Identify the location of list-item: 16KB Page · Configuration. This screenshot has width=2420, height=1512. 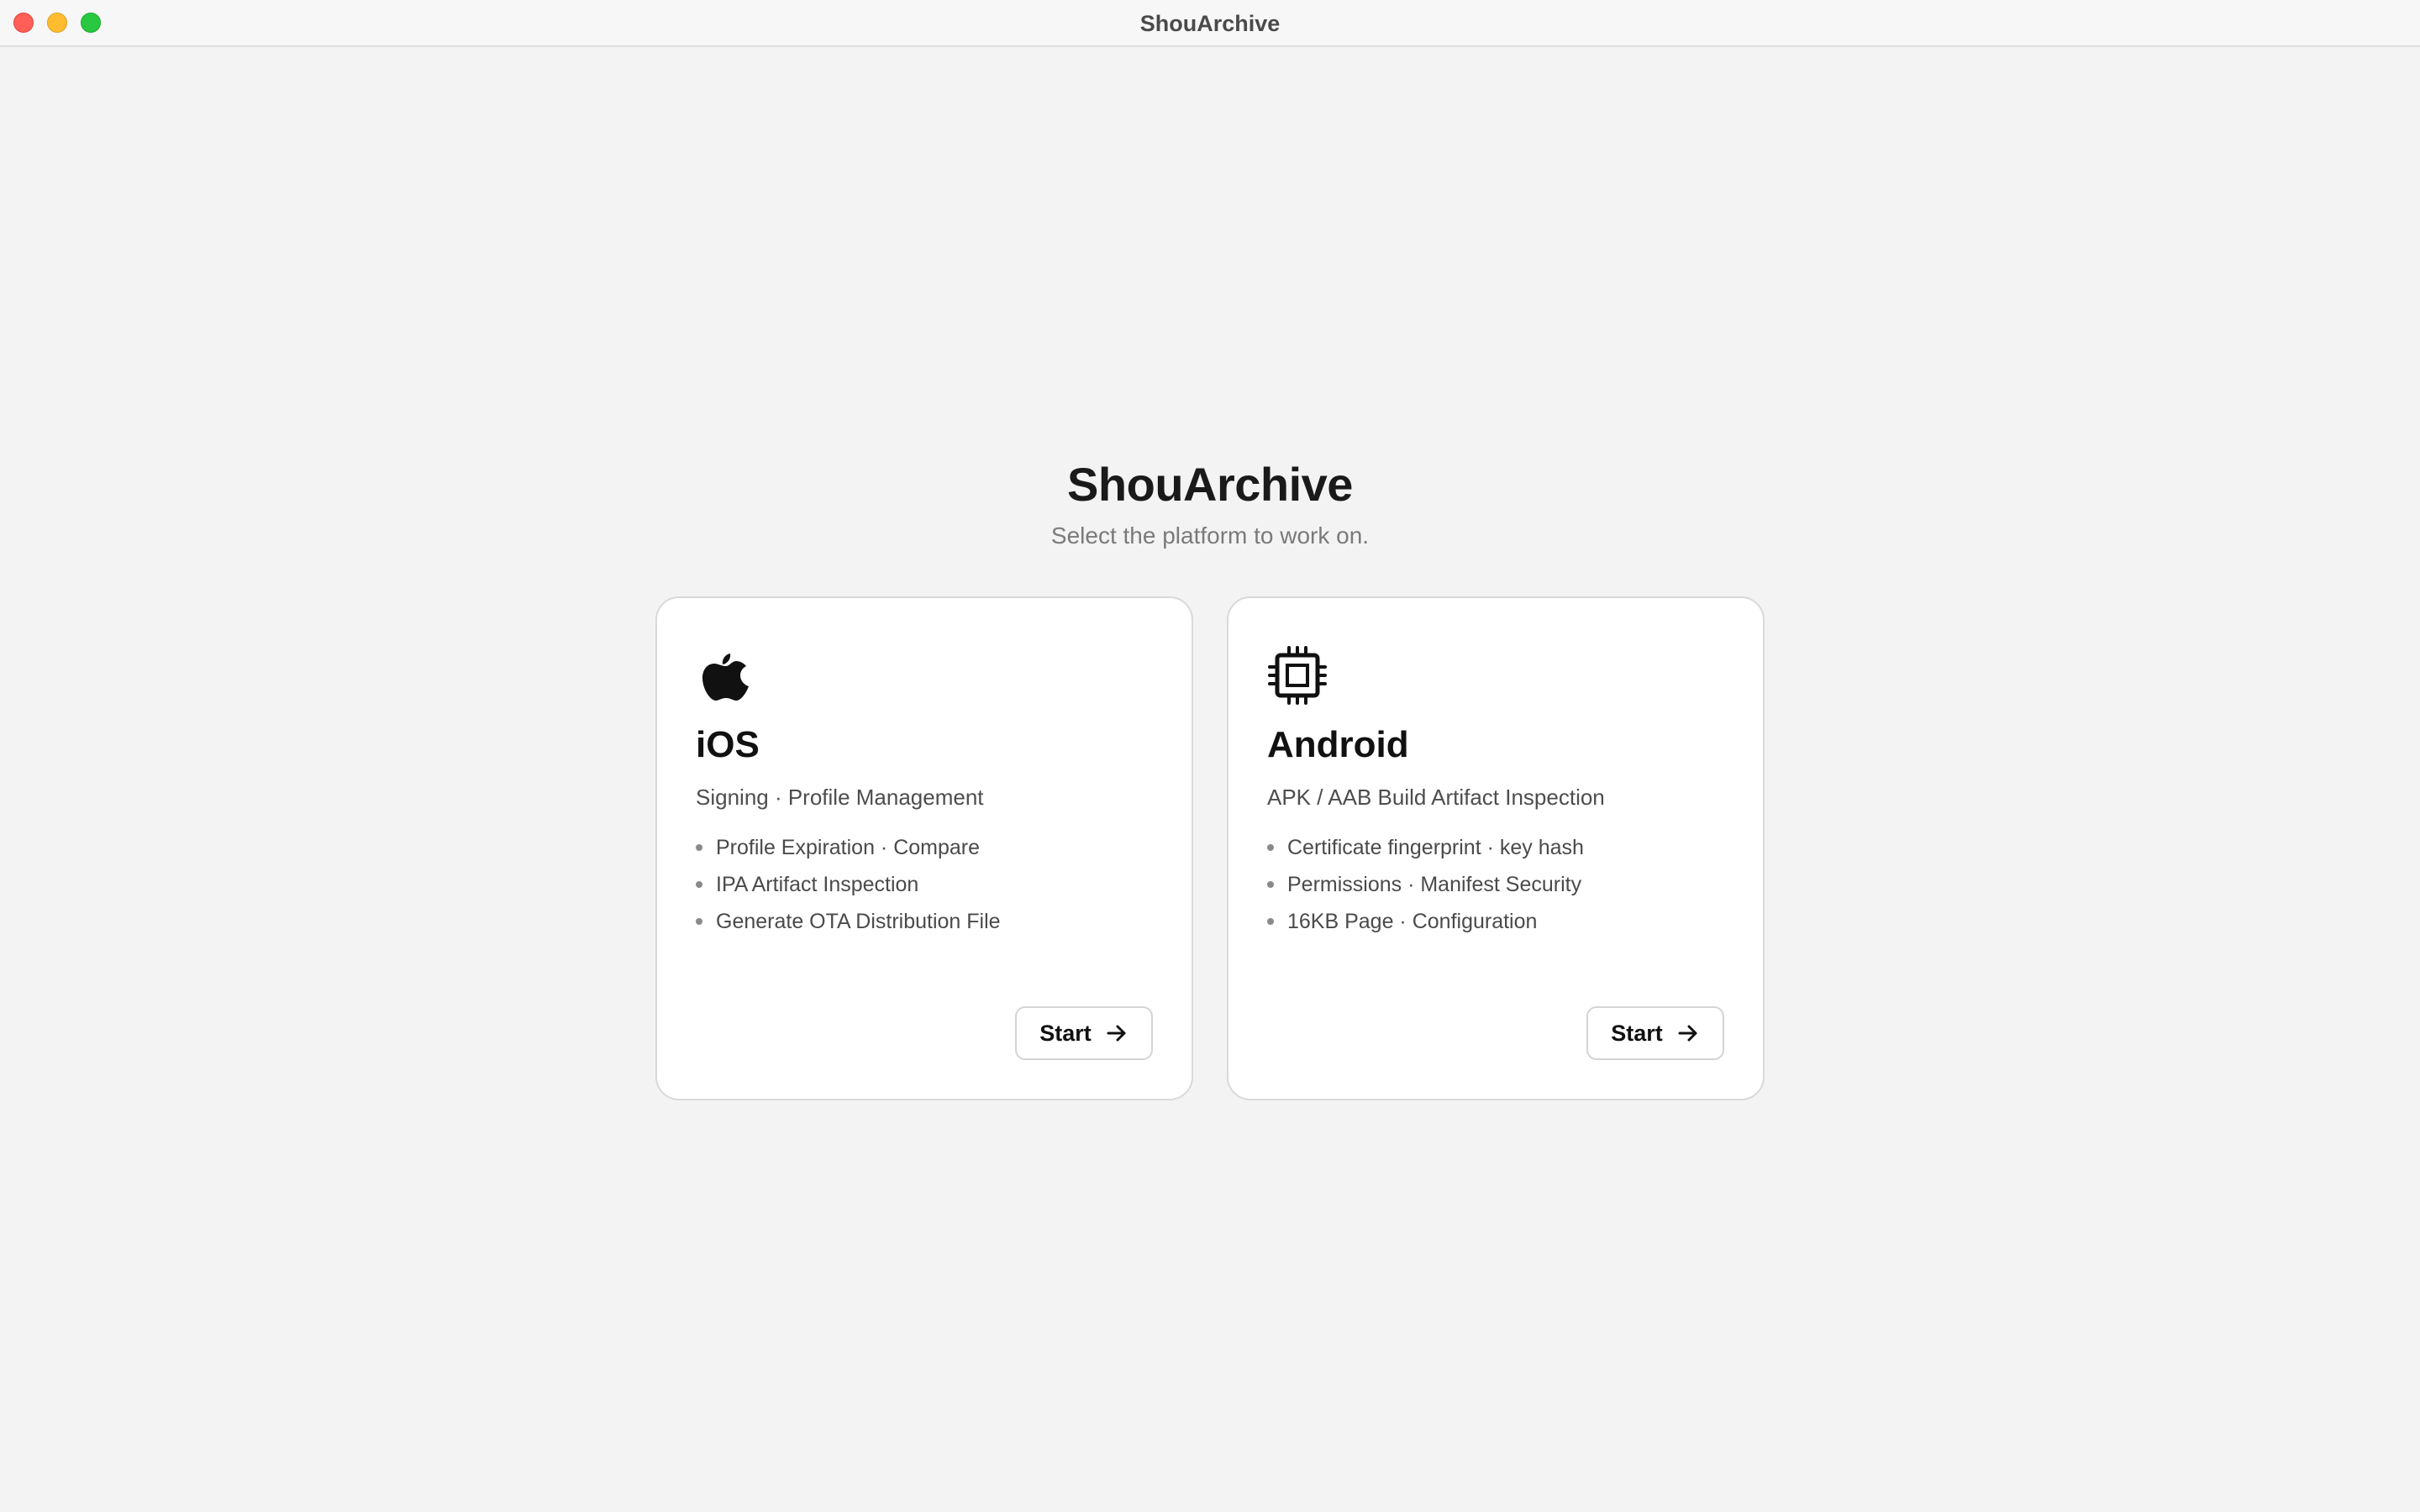
(1425, 927).